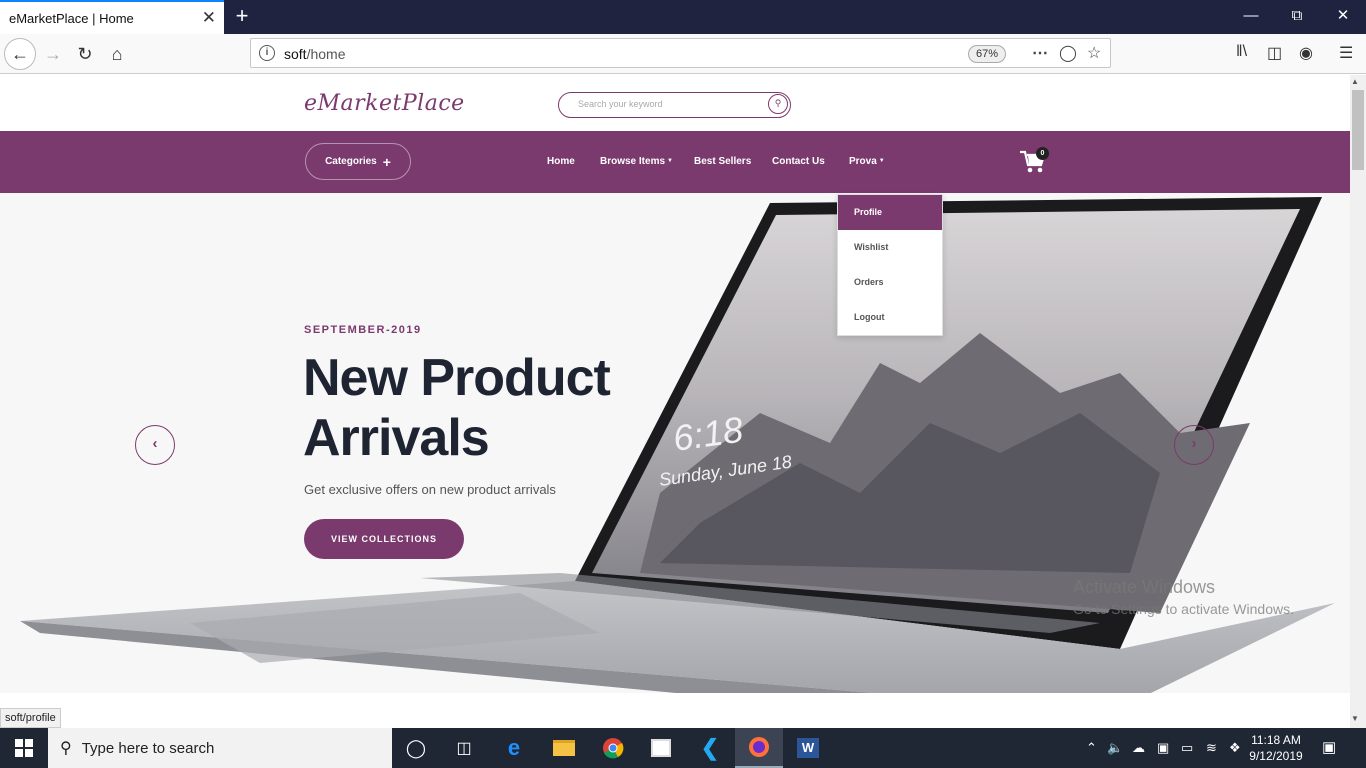 This screenshot has height=768, width=1366. Describe the element at coordinates (1358, 130) in the screenshot. I see `scrollbar-thumb` at that location.